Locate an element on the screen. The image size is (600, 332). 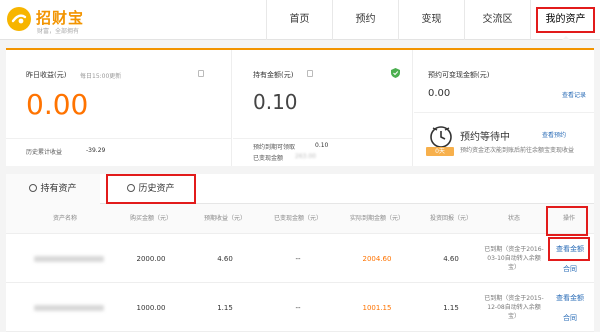
status-text: 已到期（资金于2016-03-10自动转入余额宝） is located at coordinates (514, 258).